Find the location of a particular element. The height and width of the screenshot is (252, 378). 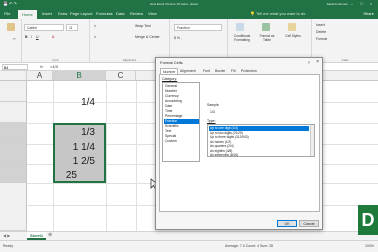

number-format-select: Fraction is located at coordinates (198, 27).